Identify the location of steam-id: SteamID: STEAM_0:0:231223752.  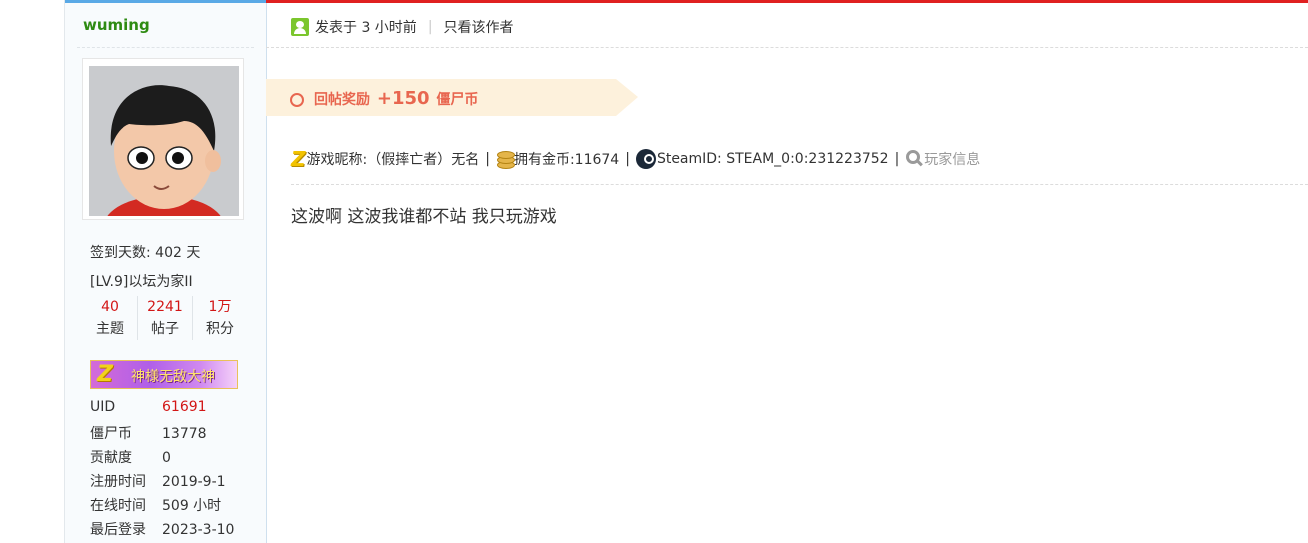
(772, 159).